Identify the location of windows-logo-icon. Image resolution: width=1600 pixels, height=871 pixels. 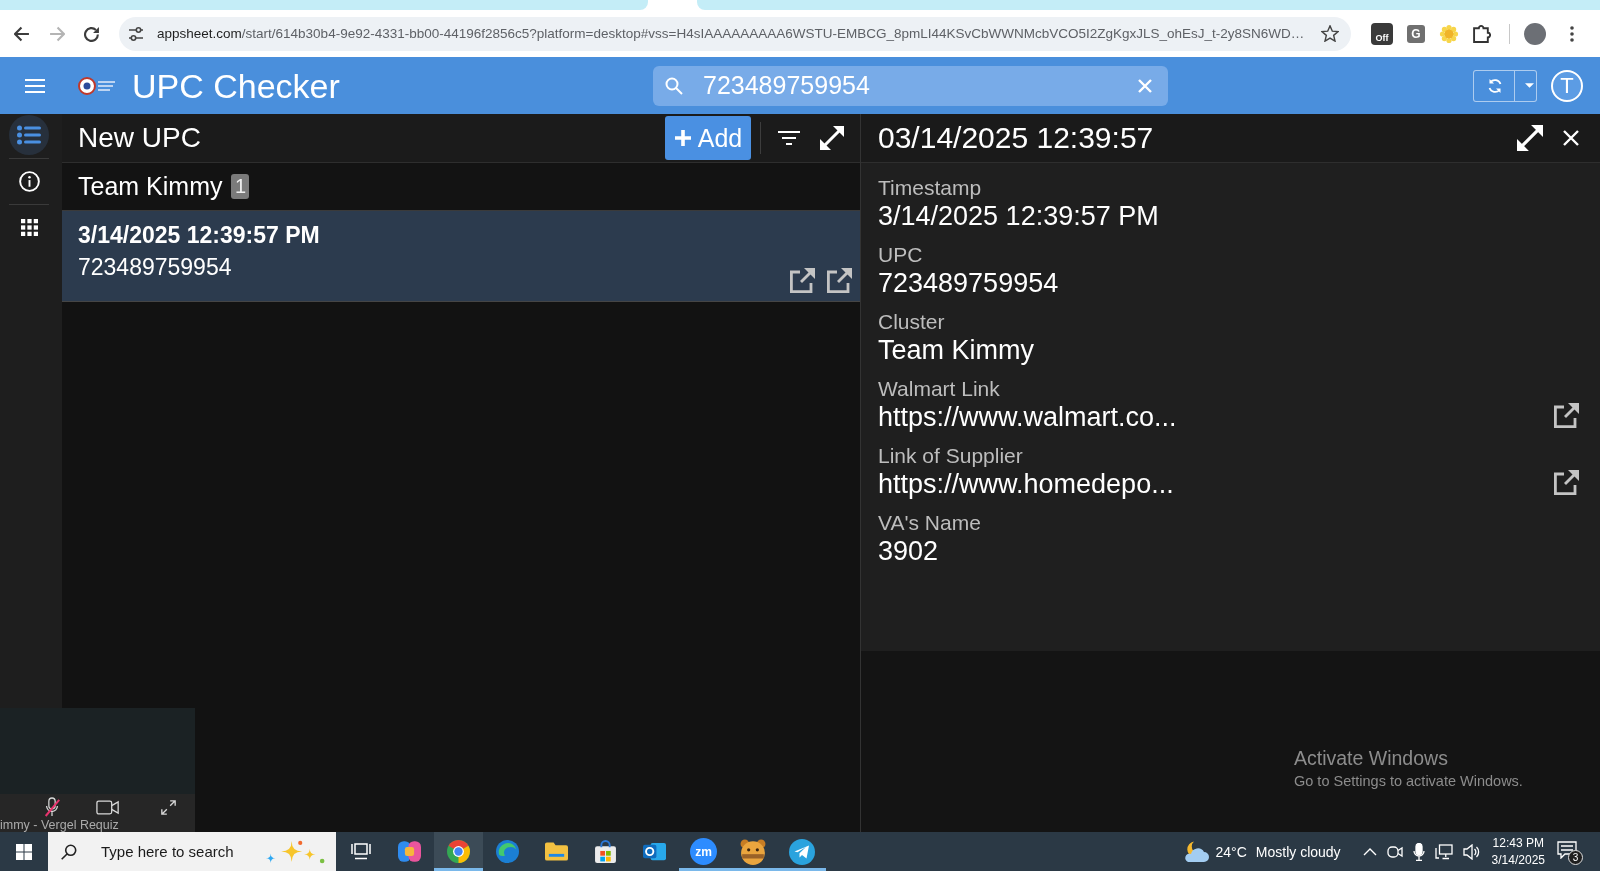
(24, 851).